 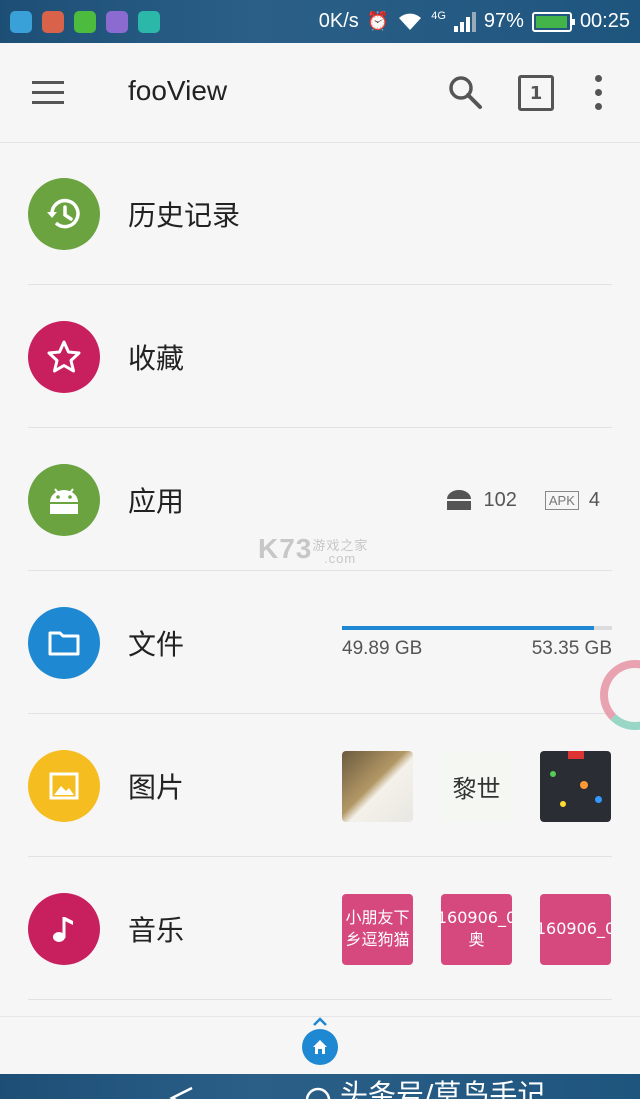 What do you see at coordinates (64, 357) in the screenshot?
I see `star-icon` at bounding box center [64, 357].